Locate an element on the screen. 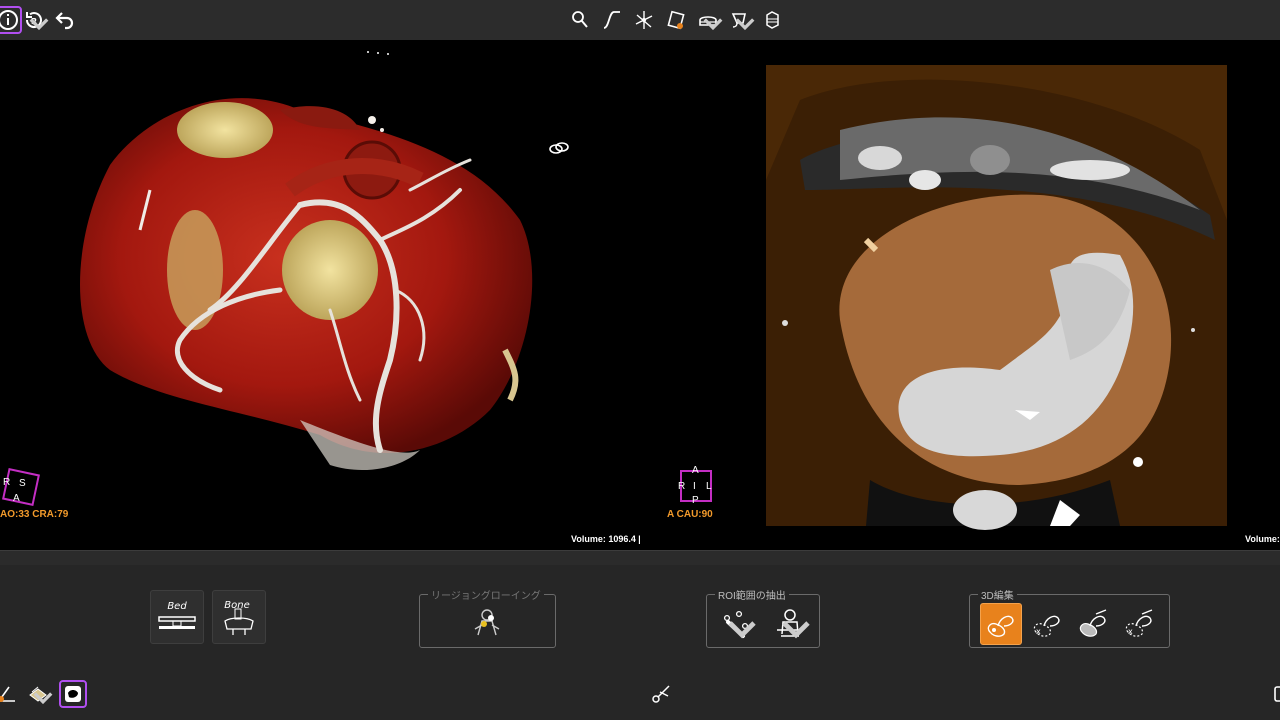 The image size is (1280, 720). lasso-button is located at coordinates (740, 20).